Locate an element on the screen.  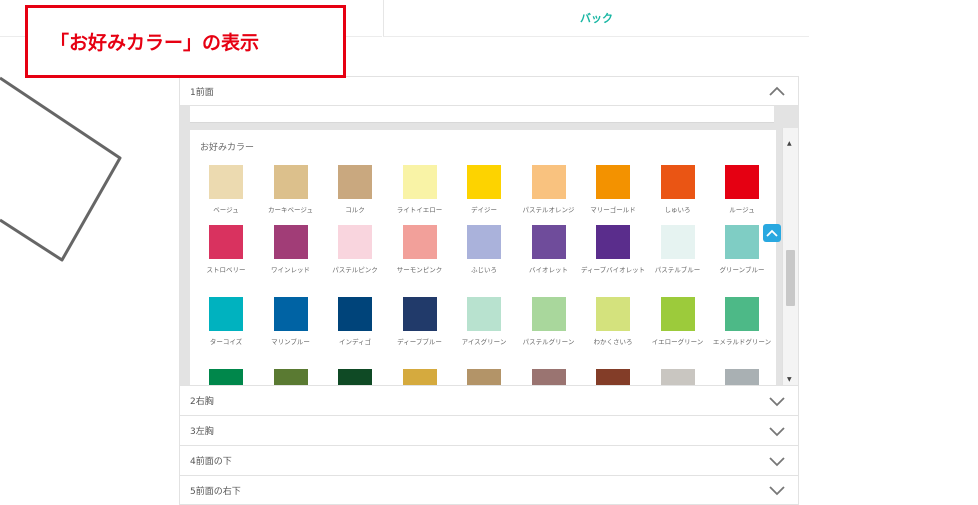
color-swatch-option: ライトイエロー is located at coordinates (420, 190).